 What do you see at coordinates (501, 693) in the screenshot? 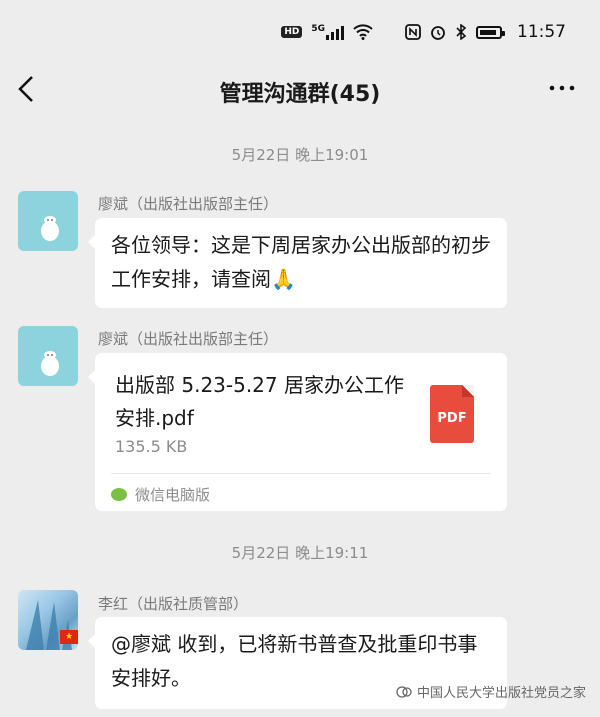
I see `watermark-text: 中国人民大学出版社党员之家` at bounding box center [501, 693].